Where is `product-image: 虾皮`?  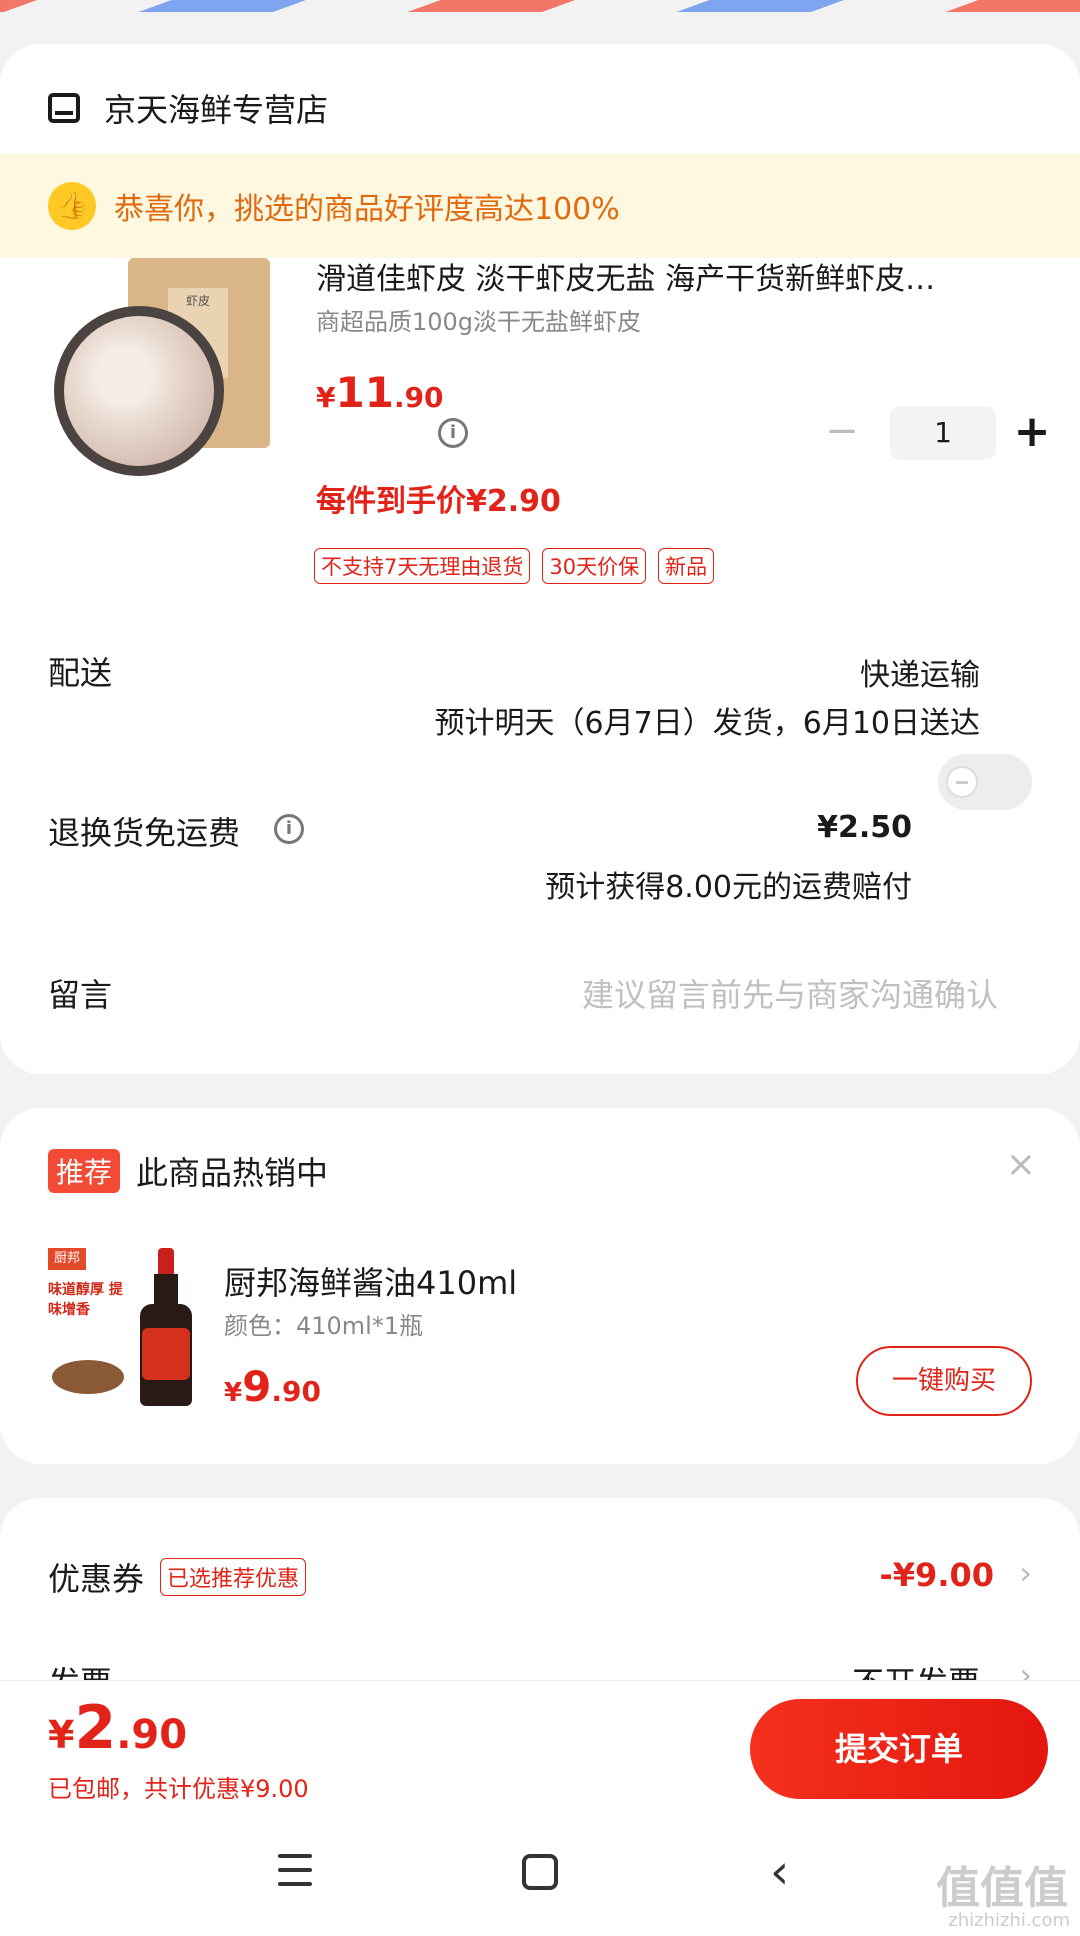
product-image: 虾皮 is located at coordinates (164, 373).